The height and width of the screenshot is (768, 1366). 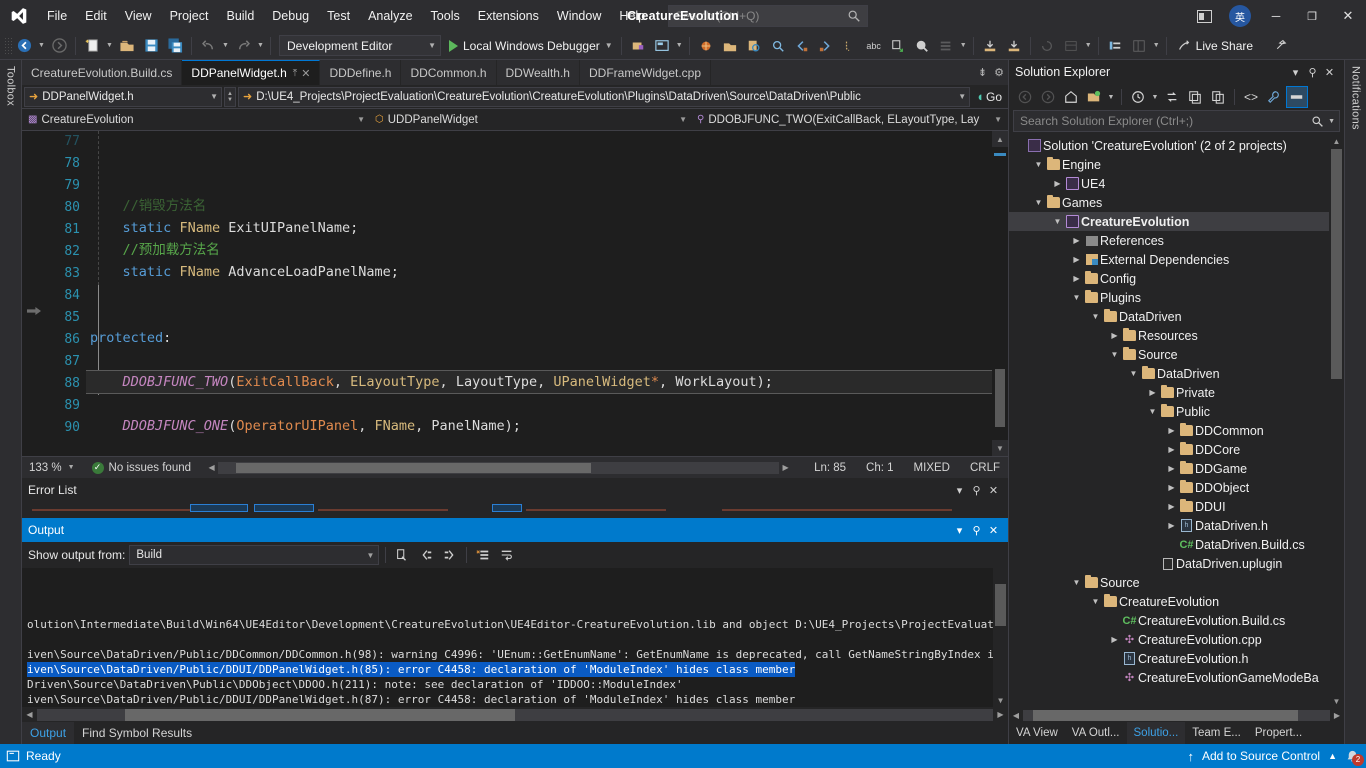 What do you see at coordinates (1348, 16) in the screenshot?
I see `close-button: ✕` at bounding box center [1348, 16].